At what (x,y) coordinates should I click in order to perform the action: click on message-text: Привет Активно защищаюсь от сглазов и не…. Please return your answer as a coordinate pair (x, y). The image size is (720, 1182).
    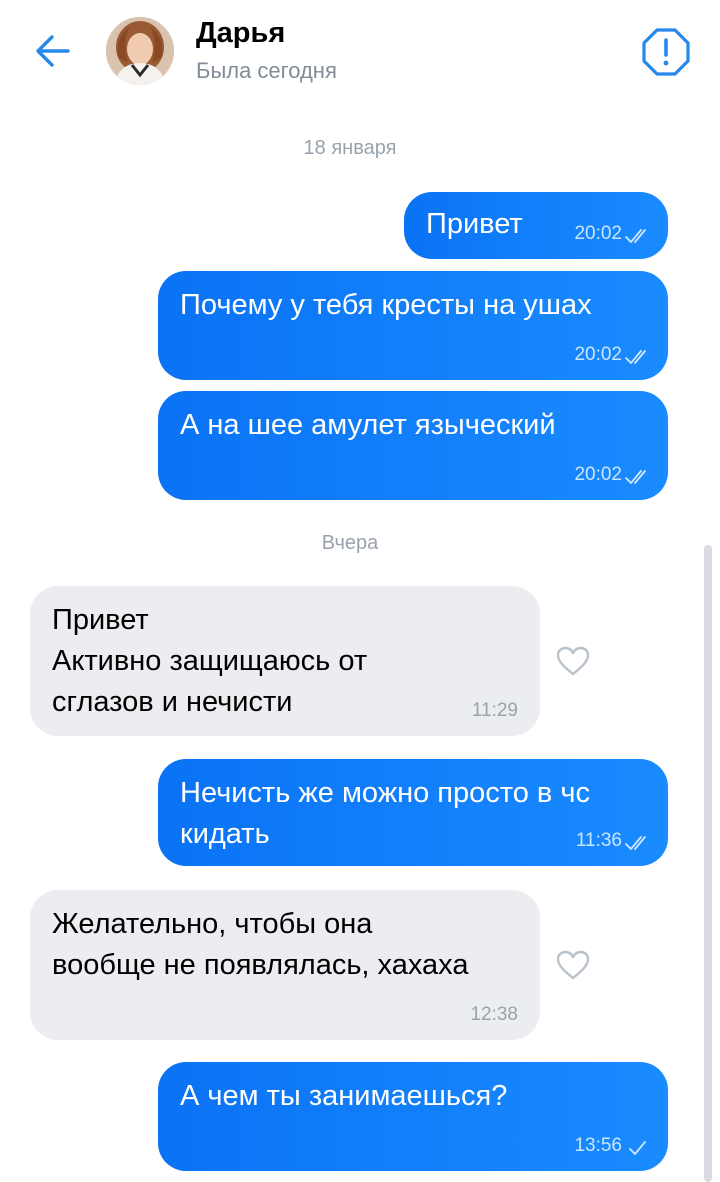
    Looking at the image, I should click on (210, 661).